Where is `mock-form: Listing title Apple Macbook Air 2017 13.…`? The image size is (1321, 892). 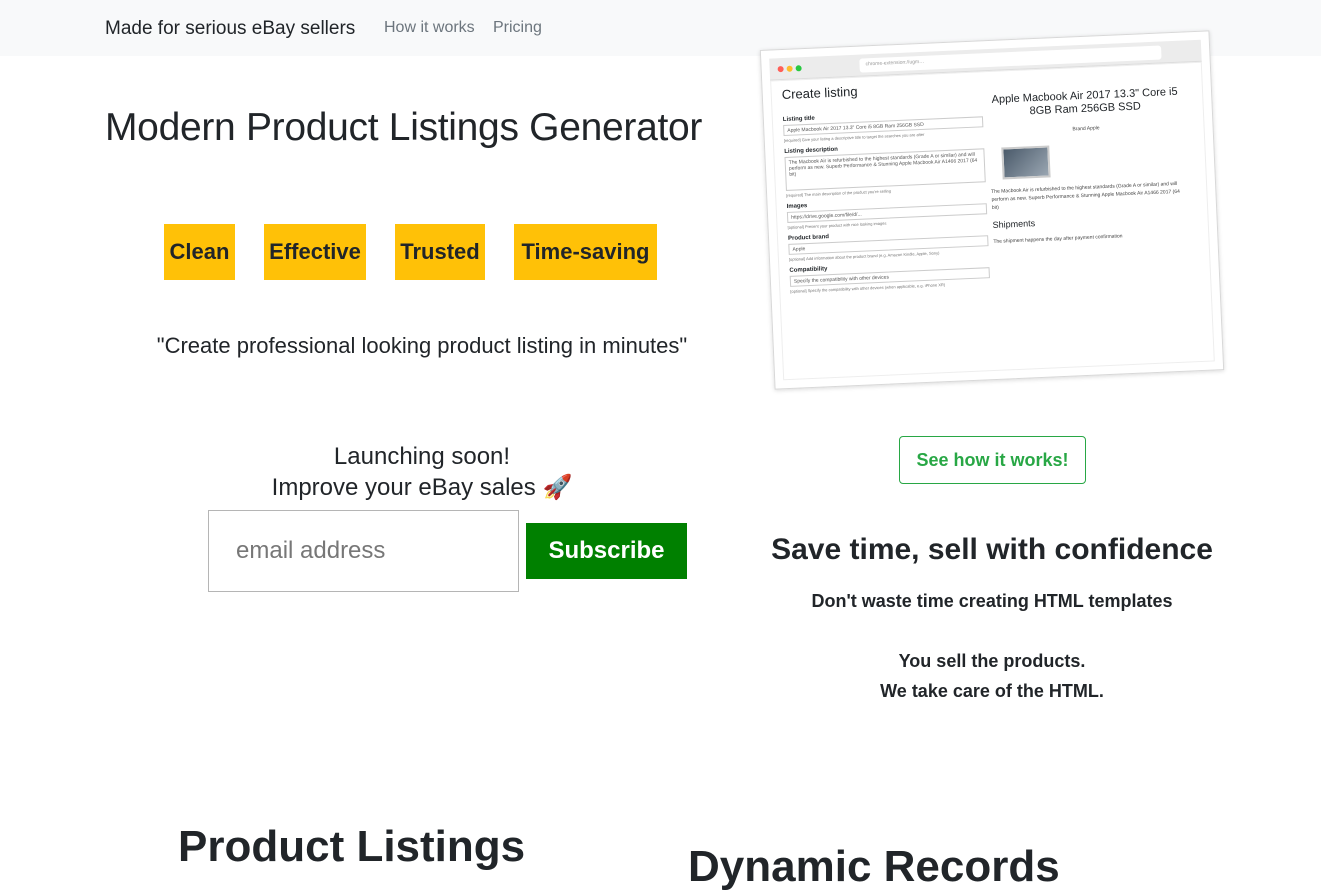
mock-form: Listing title Apple Macbook Air 2017 13.… is located at coordinates (886, 198).